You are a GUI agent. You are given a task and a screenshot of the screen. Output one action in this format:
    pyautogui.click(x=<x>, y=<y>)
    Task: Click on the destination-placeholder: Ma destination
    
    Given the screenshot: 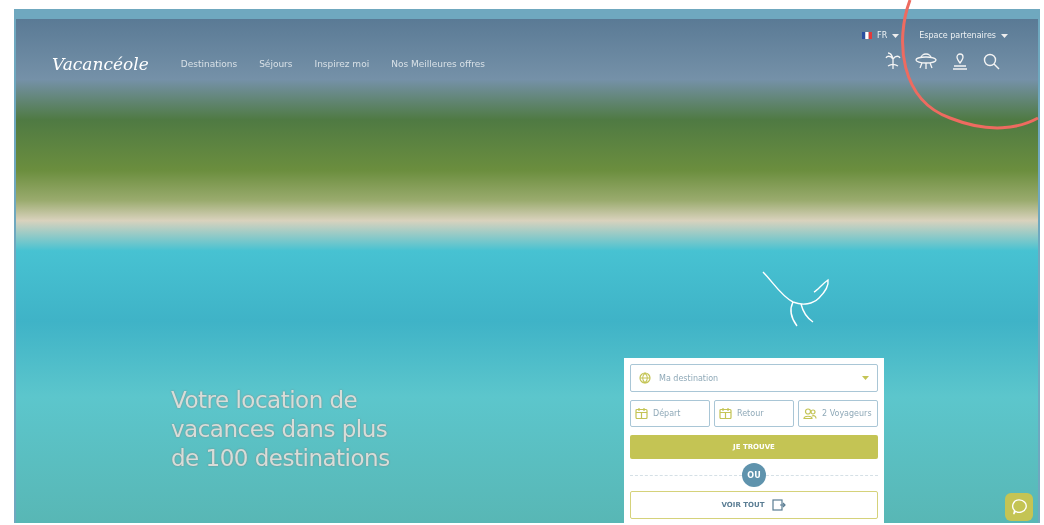 What is the action you would take?
    pyautogui.click(x=689, y=378)
    